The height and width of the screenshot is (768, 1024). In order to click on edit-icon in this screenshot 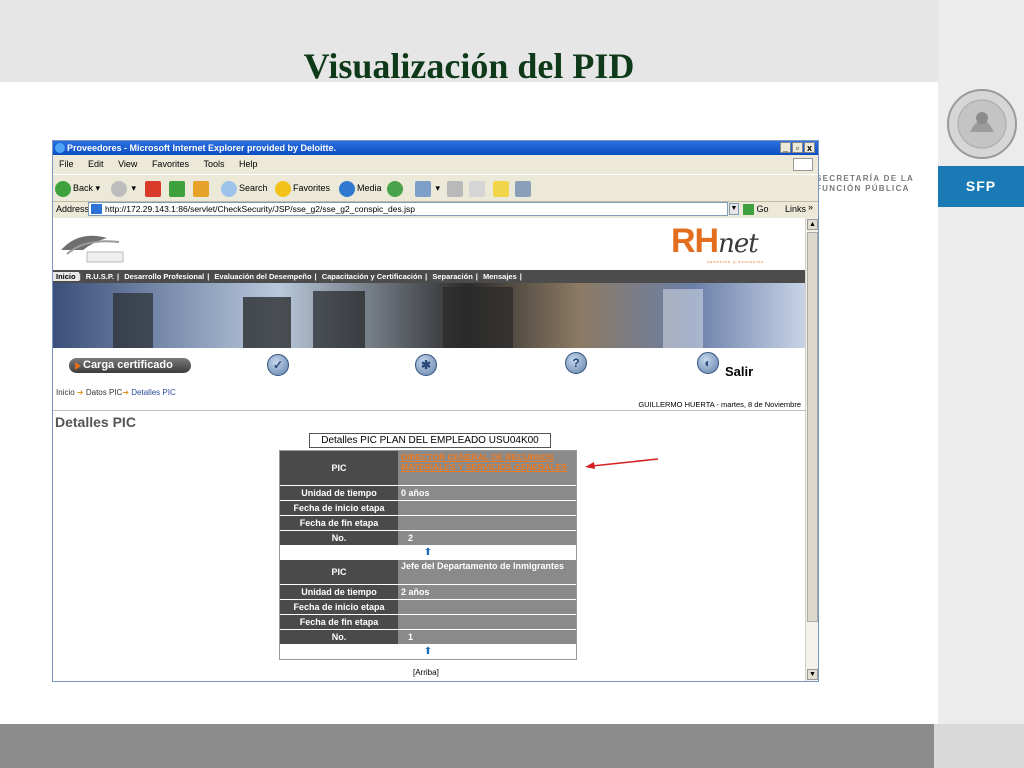, I will do `click(477, 188)`.